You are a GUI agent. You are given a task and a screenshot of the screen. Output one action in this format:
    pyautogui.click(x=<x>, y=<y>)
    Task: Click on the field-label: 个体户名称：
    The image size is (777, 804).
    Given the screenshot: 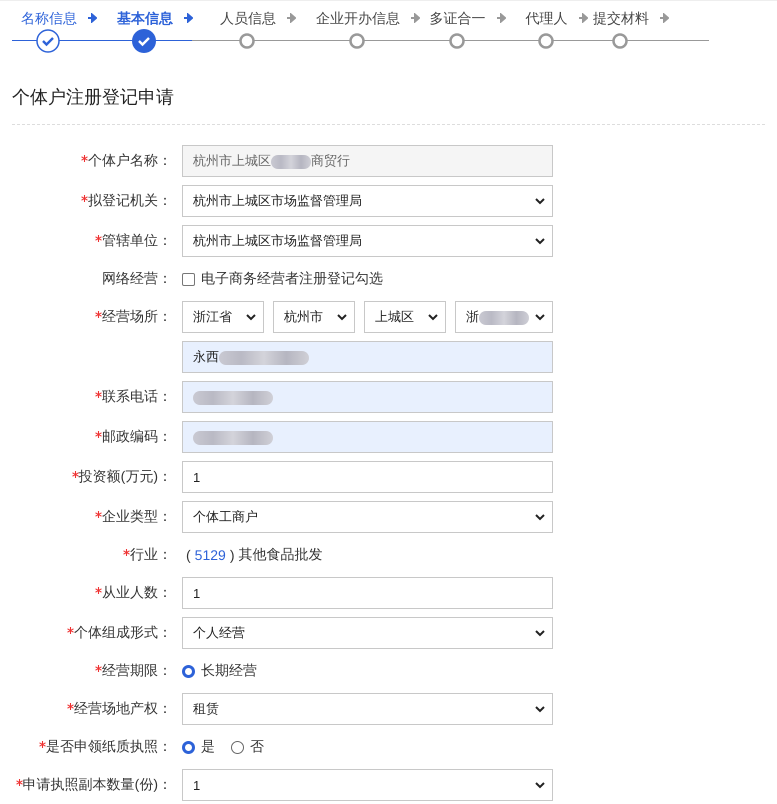 What is the action you would take?
    pyautogui.click(x=126, y=160)
    